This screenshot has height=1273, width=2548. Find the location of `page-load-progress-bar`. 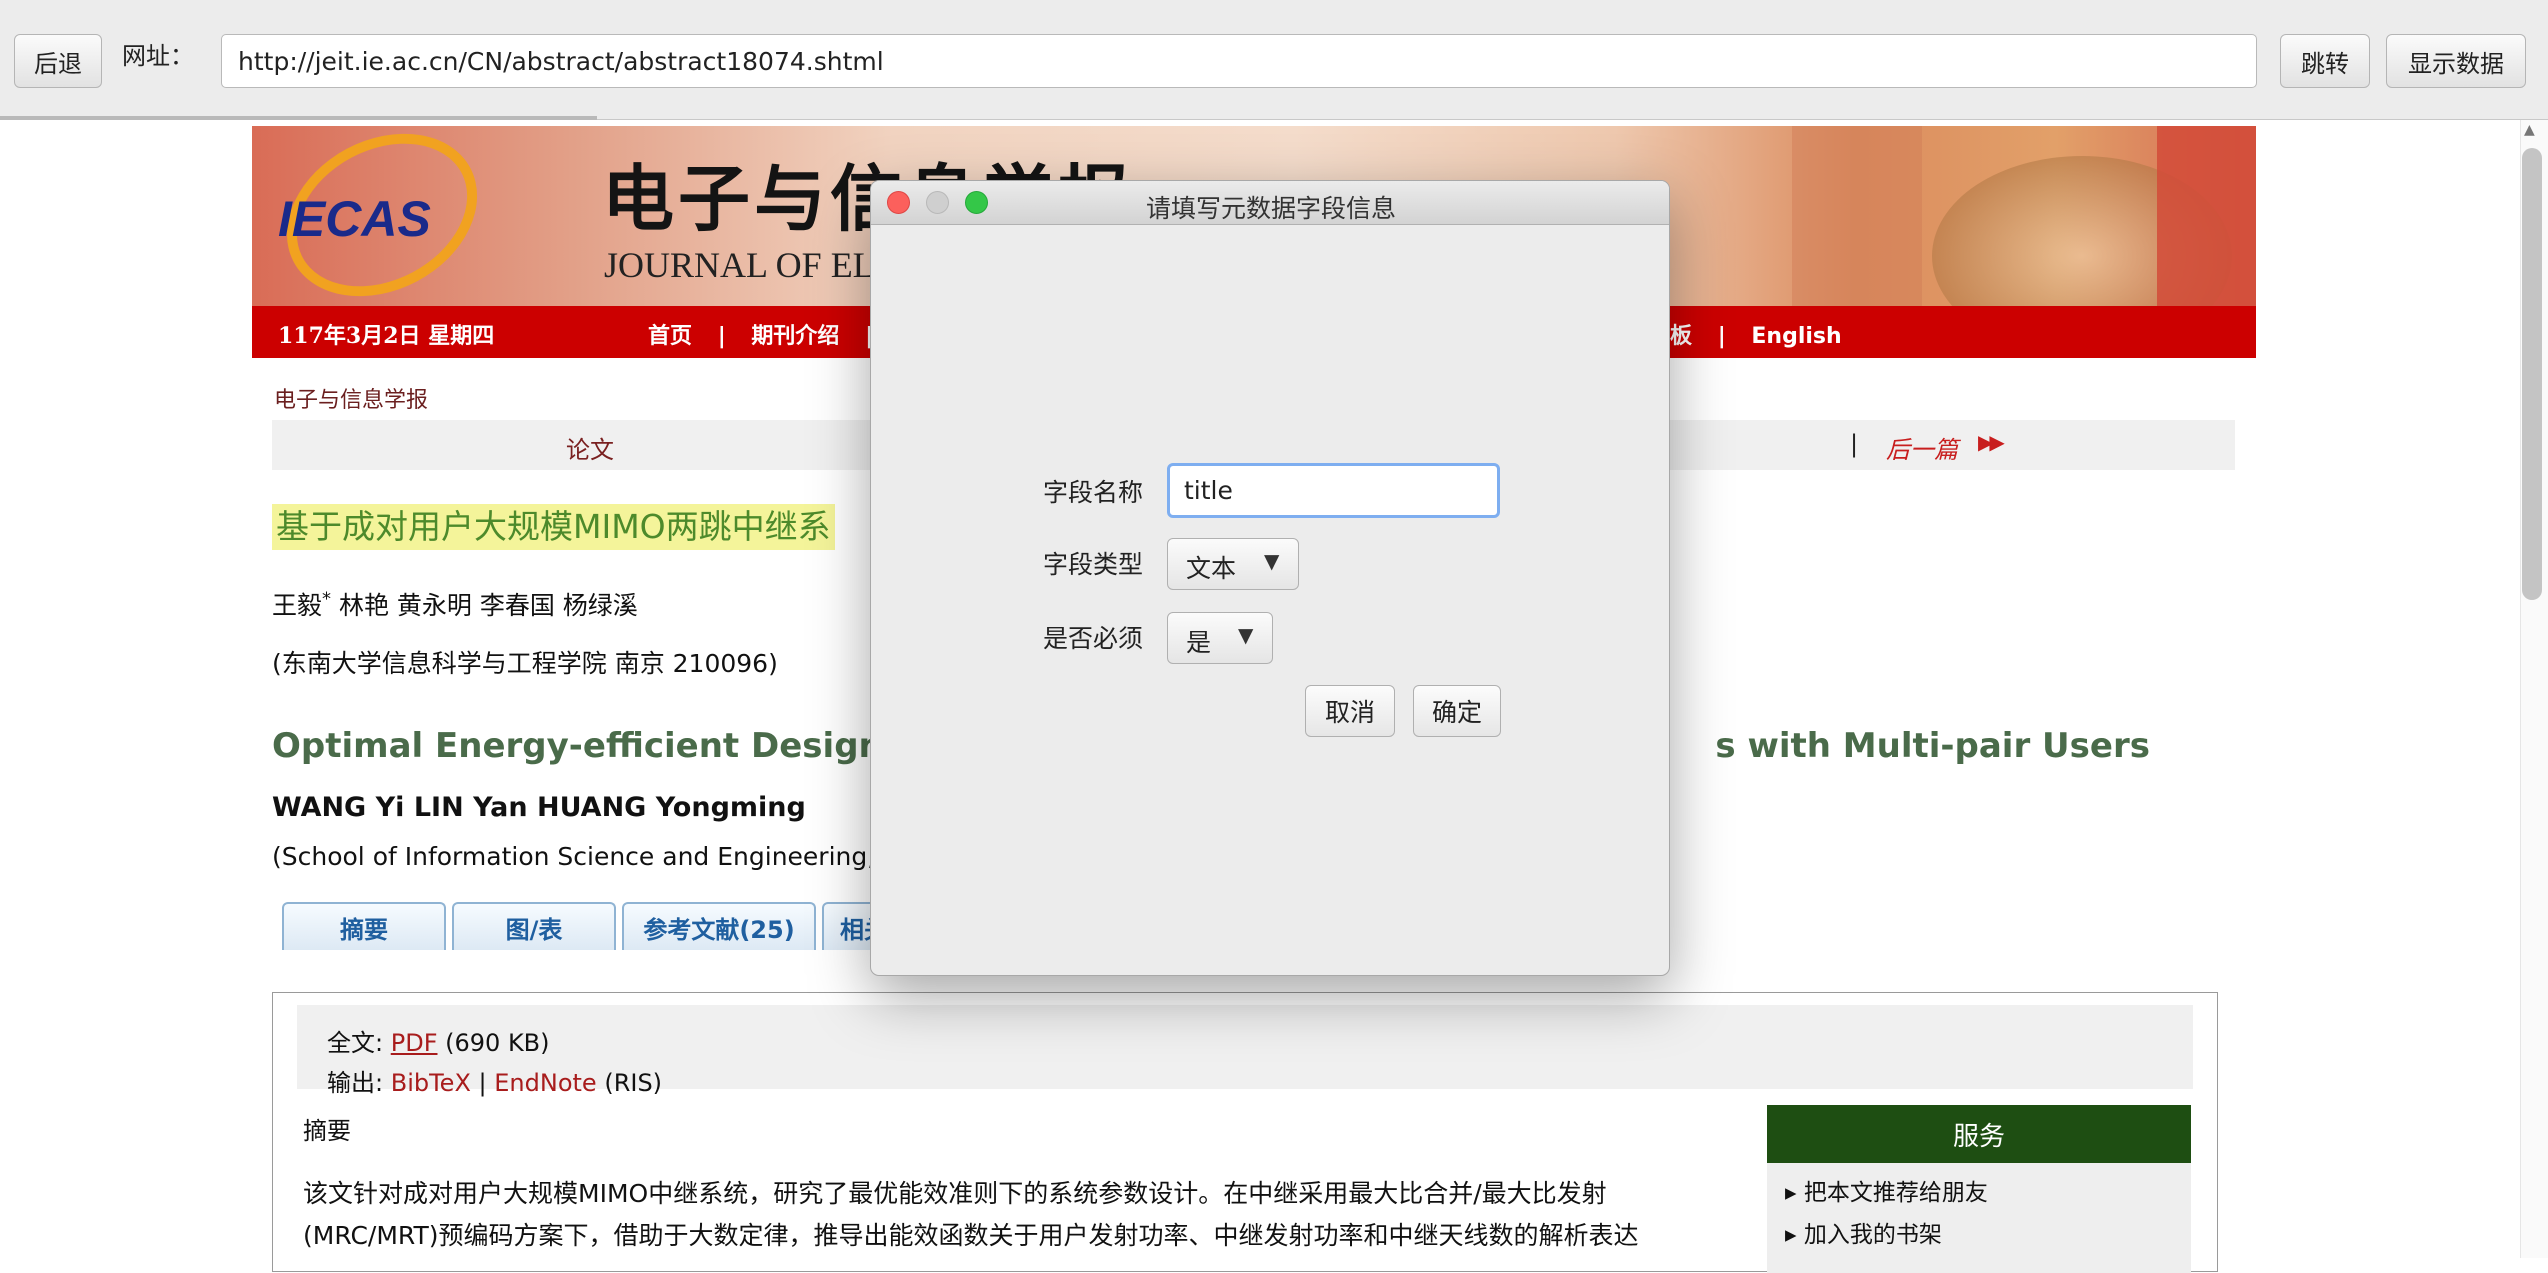

page-load-progress-bar is located at coordinates (298, 118).